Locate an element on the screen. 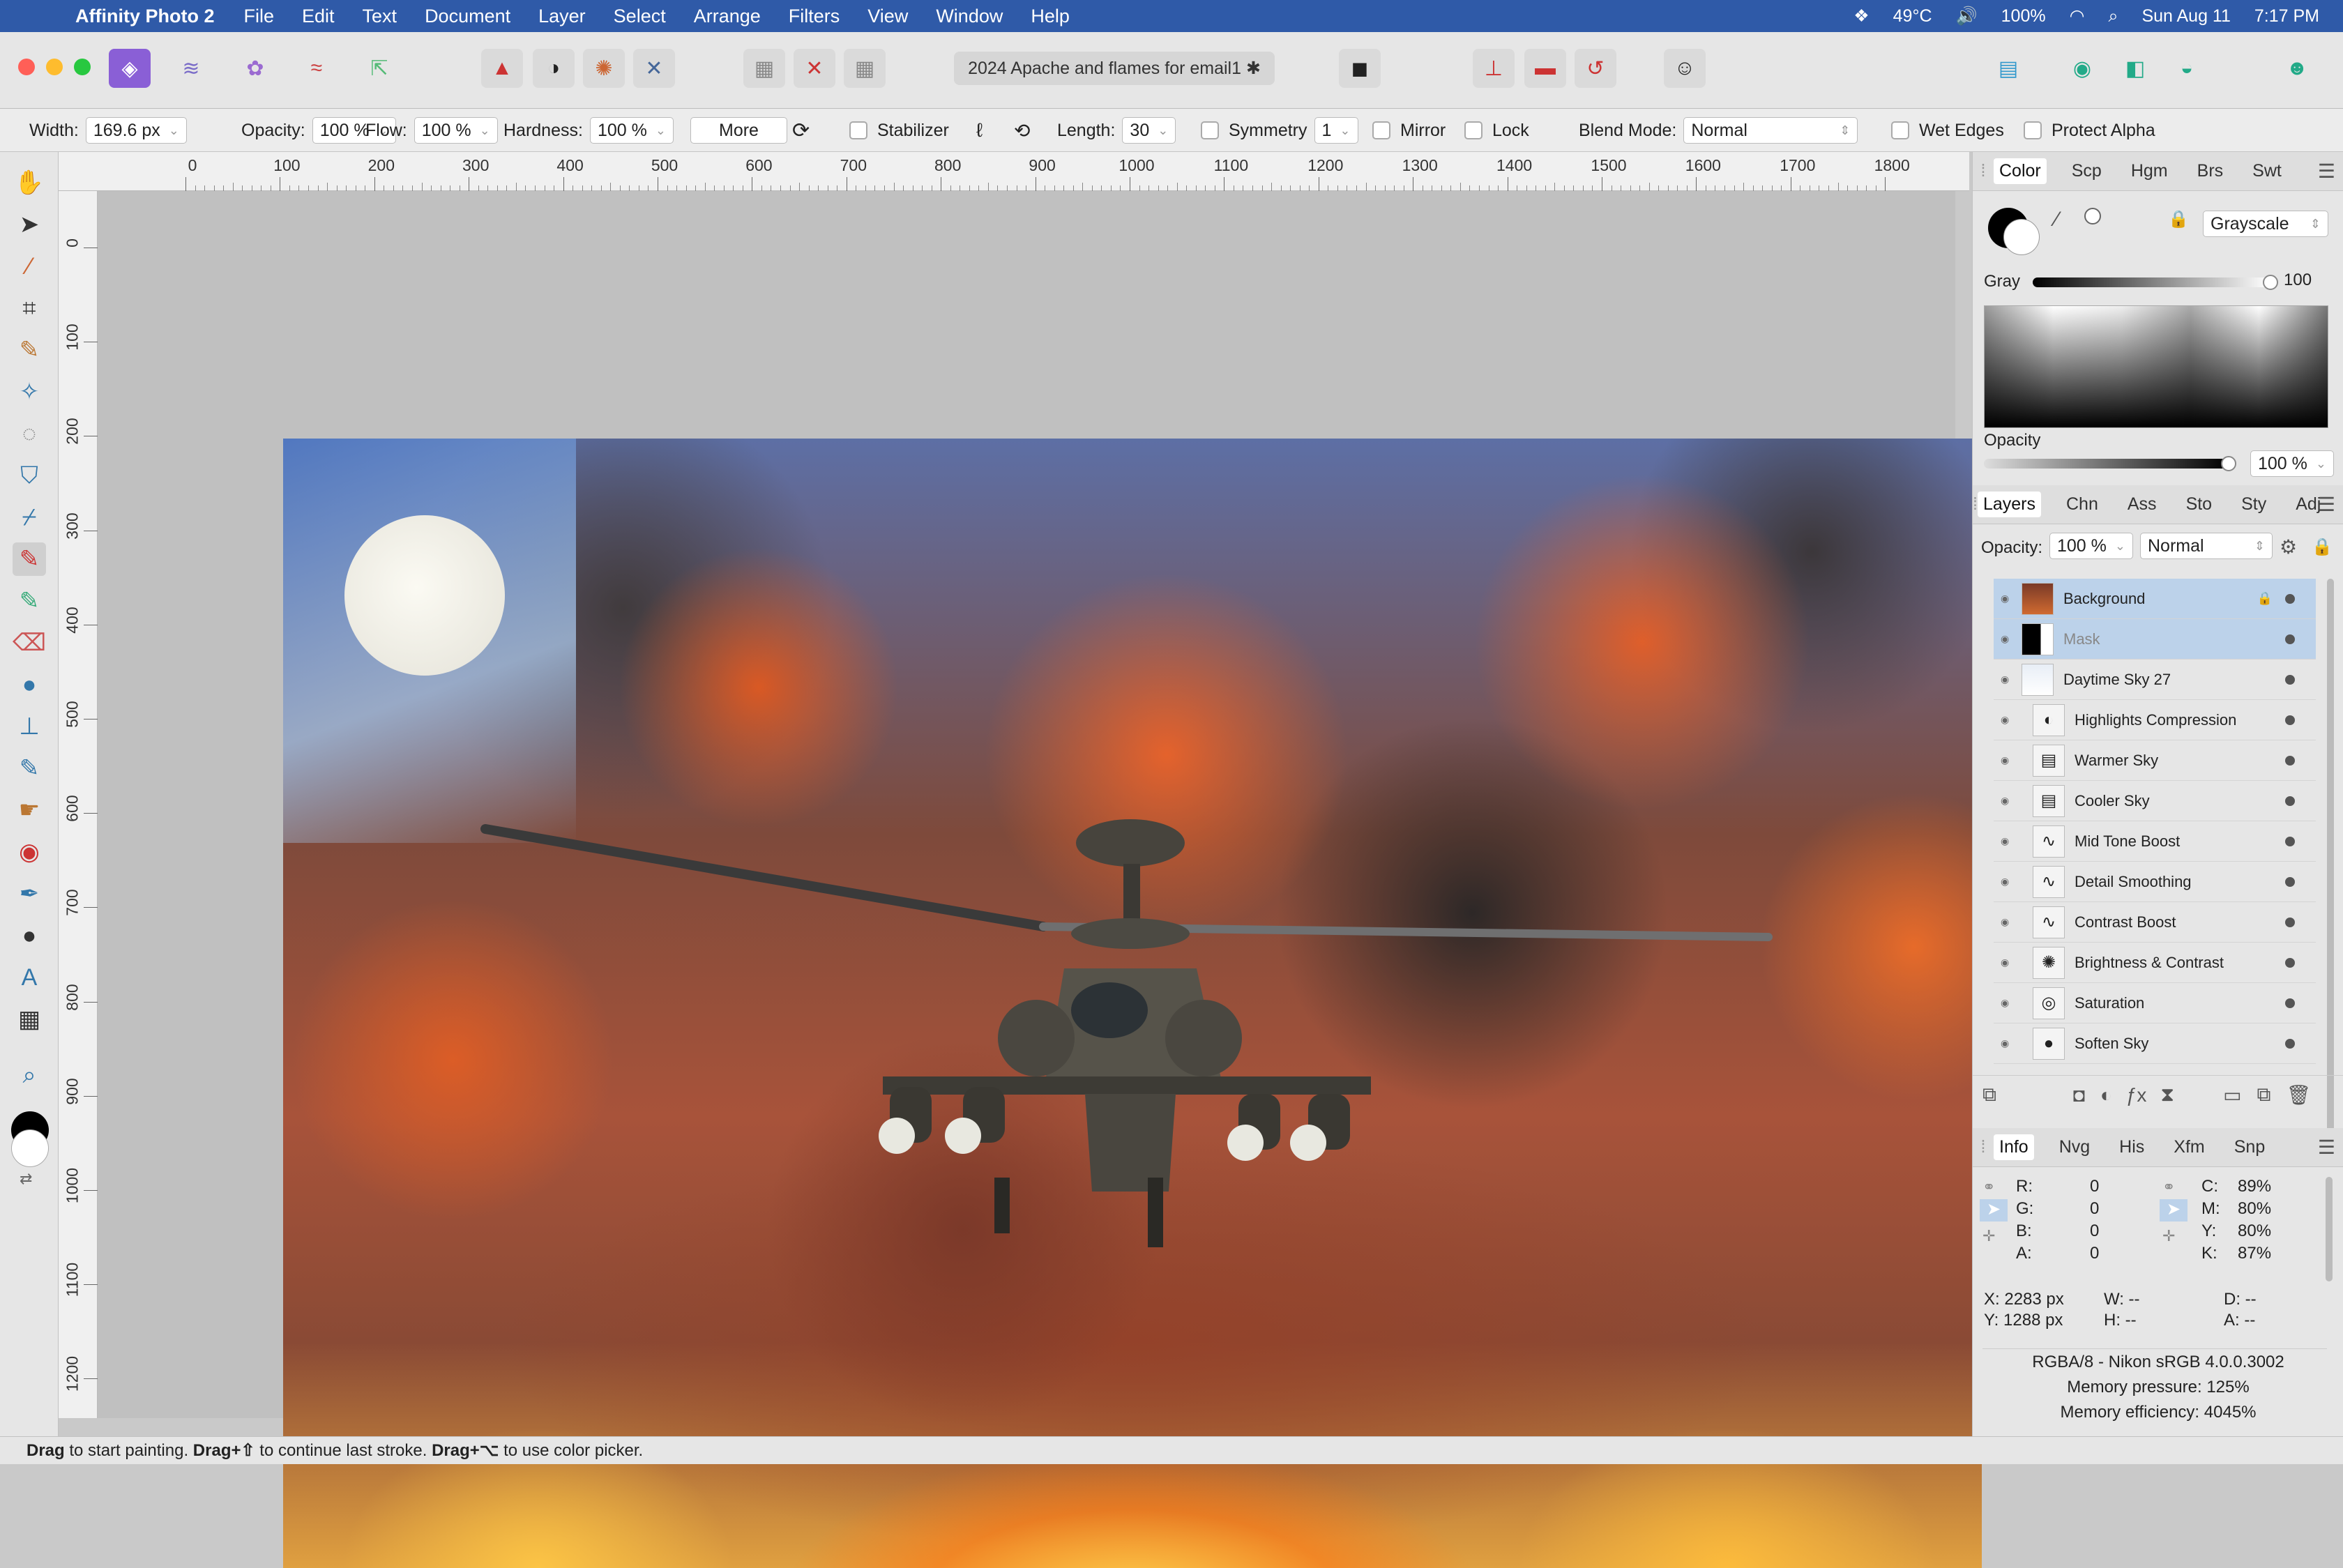 This screenshot has width=2343, height=1568. tab-swatches: Swt is located at coordinates (2267, 171).